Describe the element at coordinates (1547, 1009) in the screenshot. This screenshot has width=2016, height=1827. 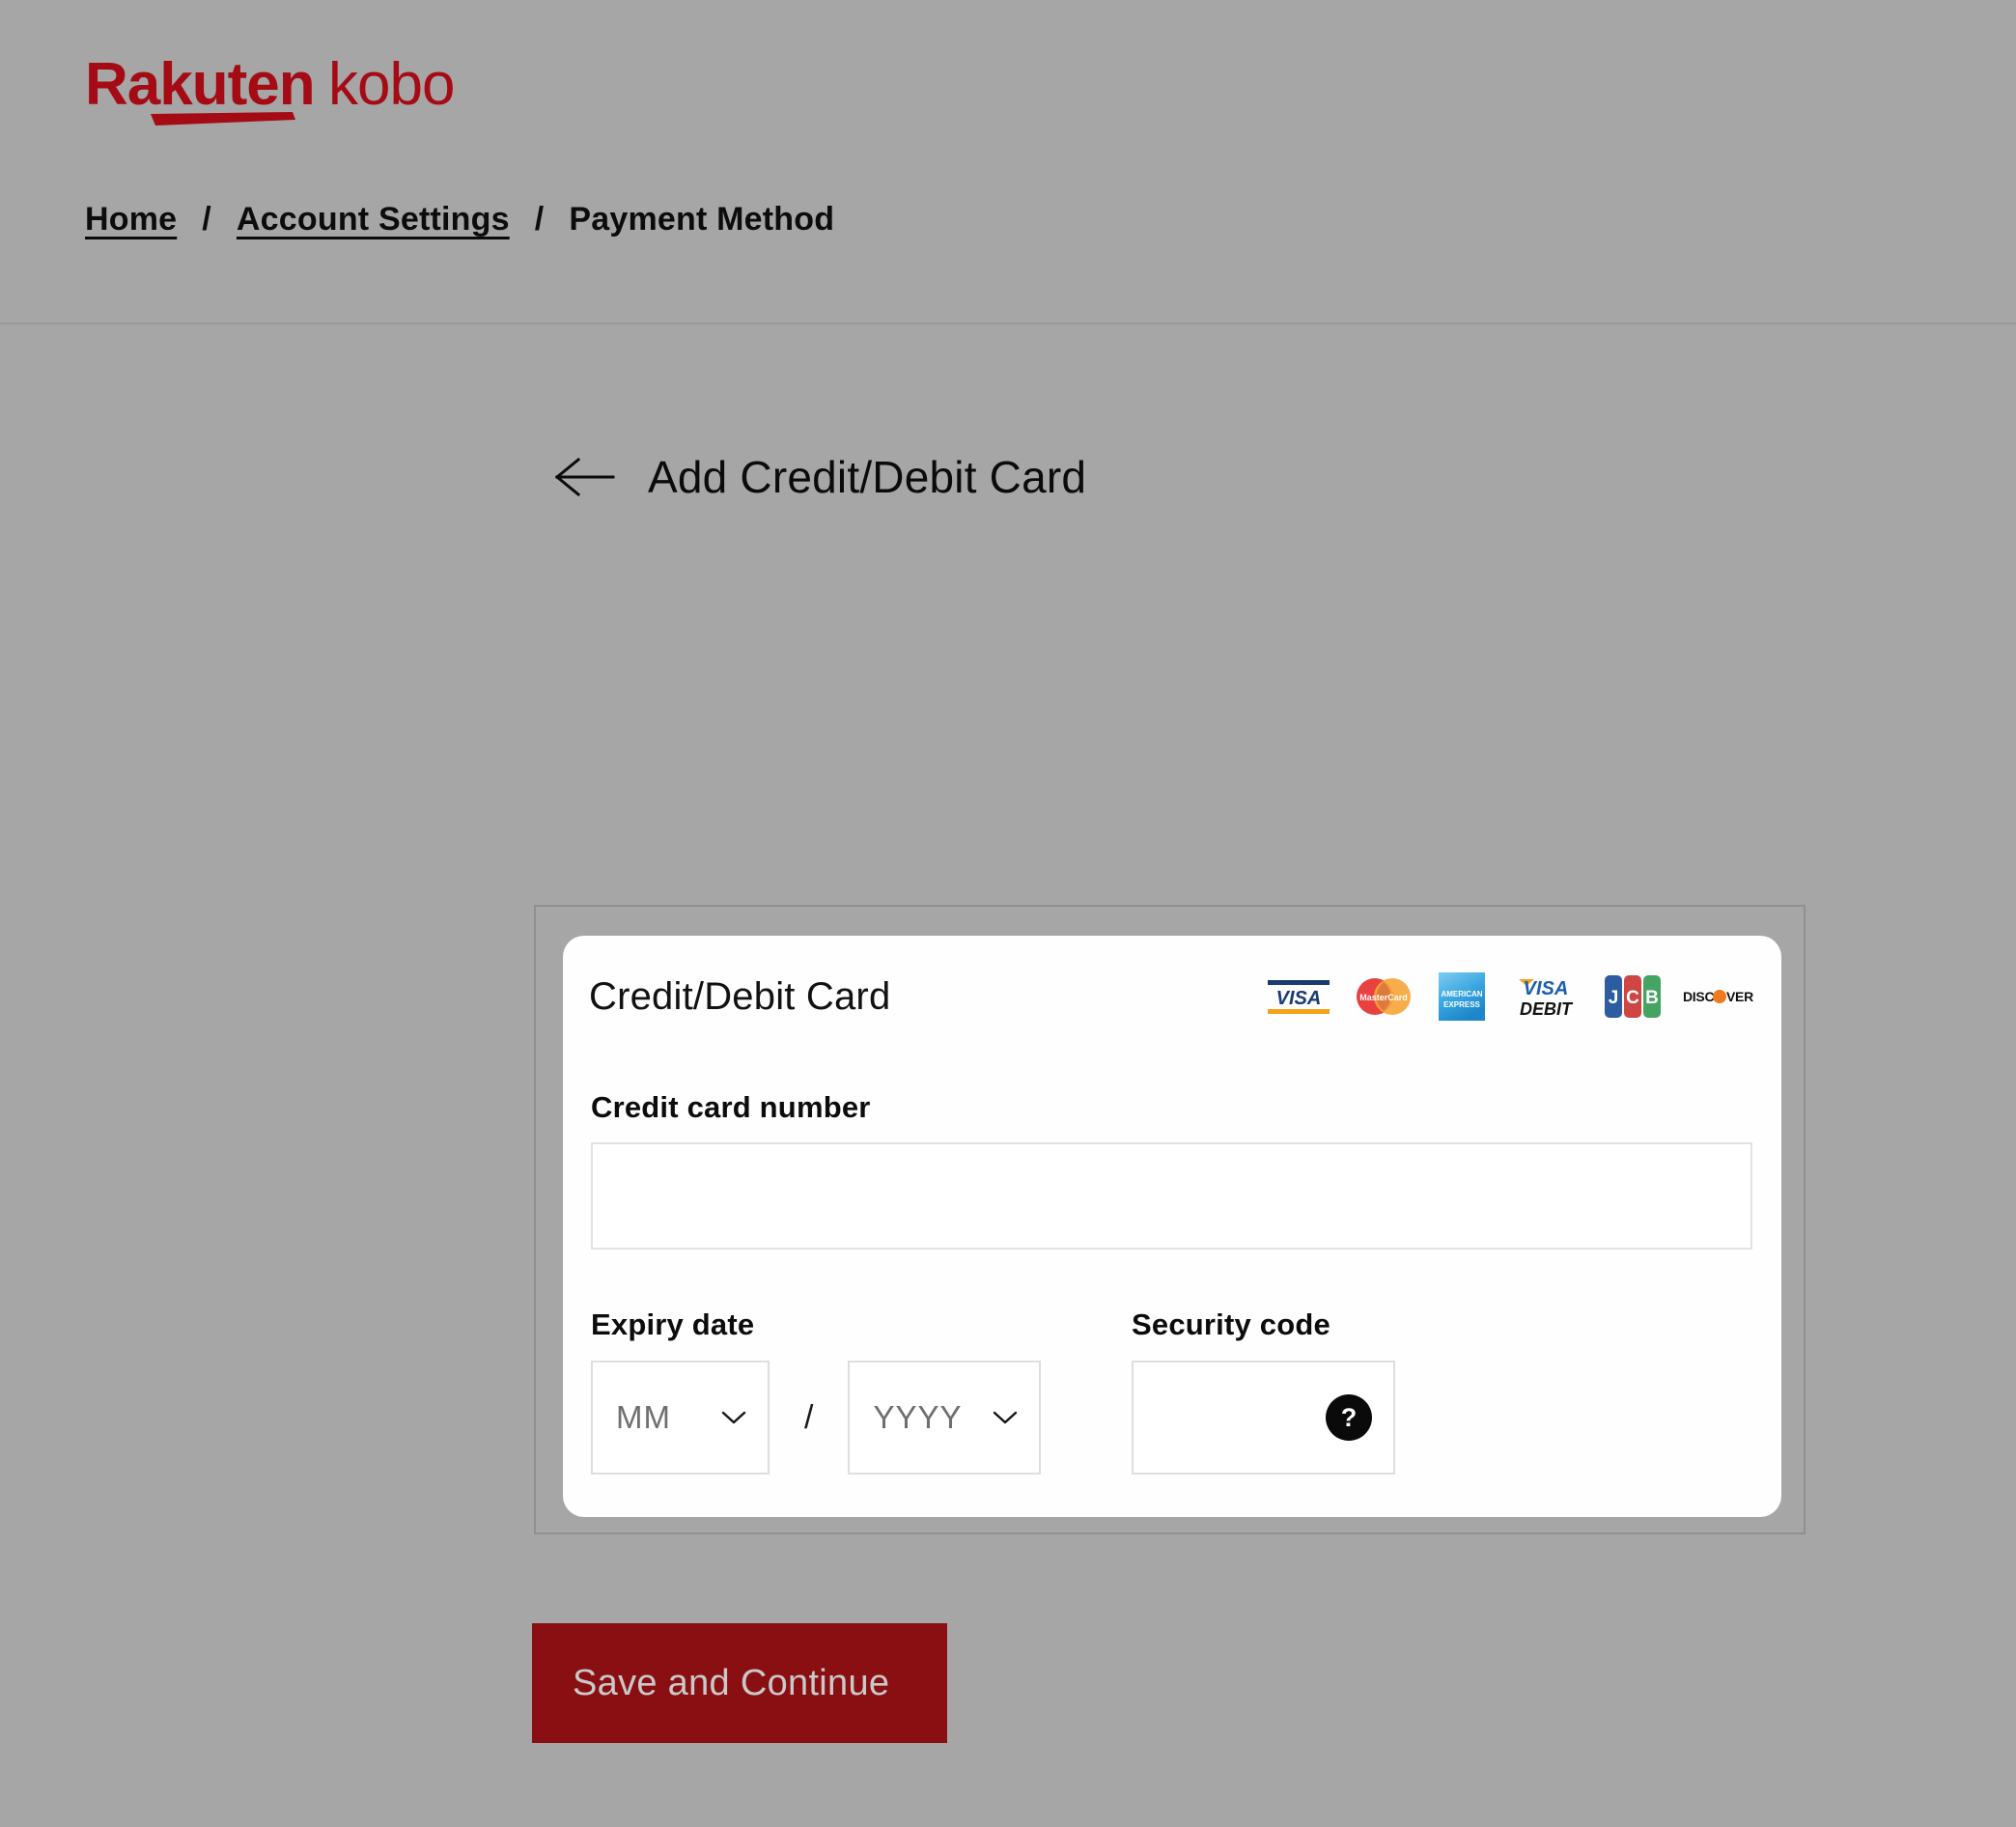
I see `svg-text: DEBIT` at that location.